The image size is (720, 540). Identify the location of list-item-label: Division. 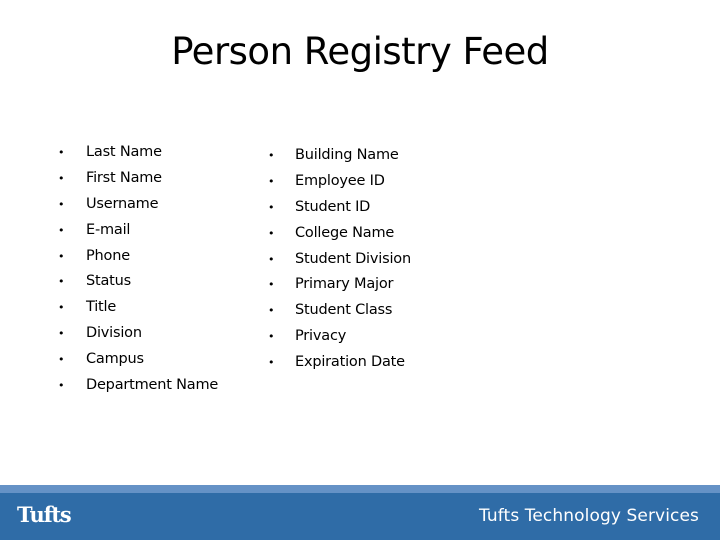
(114, 333).